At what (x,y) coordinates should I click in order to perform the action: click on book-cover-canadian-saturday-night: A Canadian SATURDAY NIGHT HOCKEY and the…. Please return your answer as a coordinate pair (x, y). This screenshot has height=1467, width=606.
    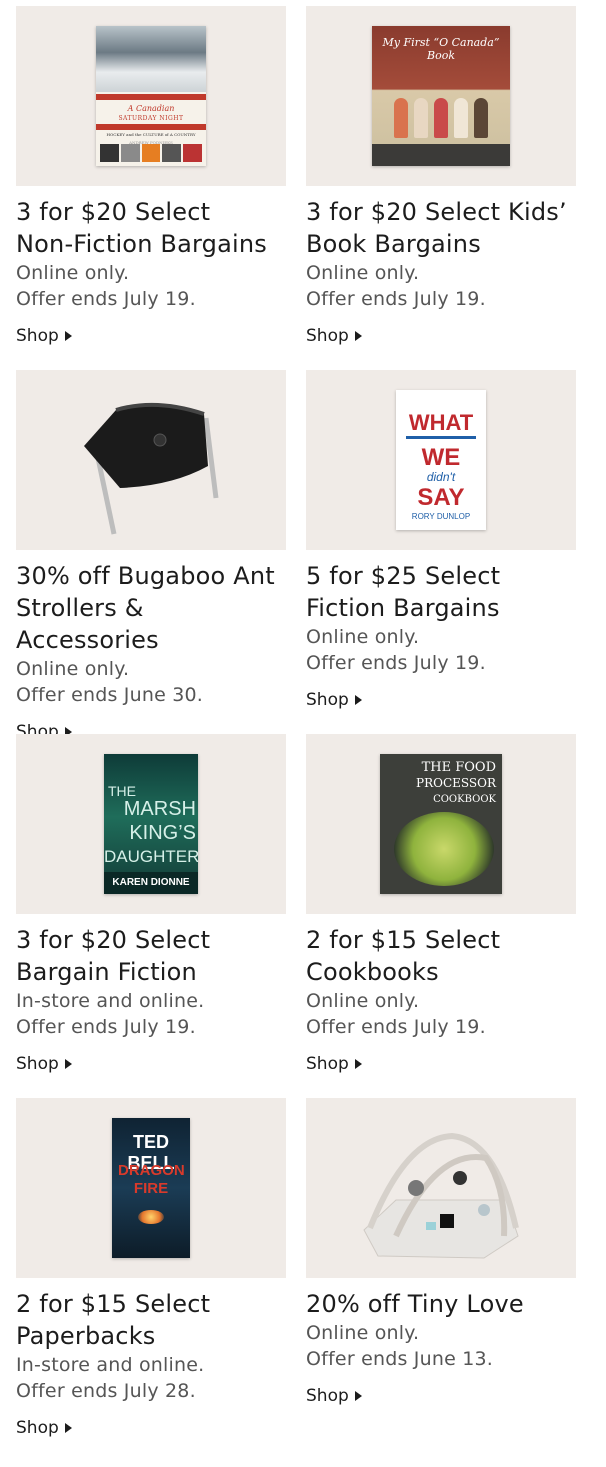
    Looking at the image, I should click on (151, 96).